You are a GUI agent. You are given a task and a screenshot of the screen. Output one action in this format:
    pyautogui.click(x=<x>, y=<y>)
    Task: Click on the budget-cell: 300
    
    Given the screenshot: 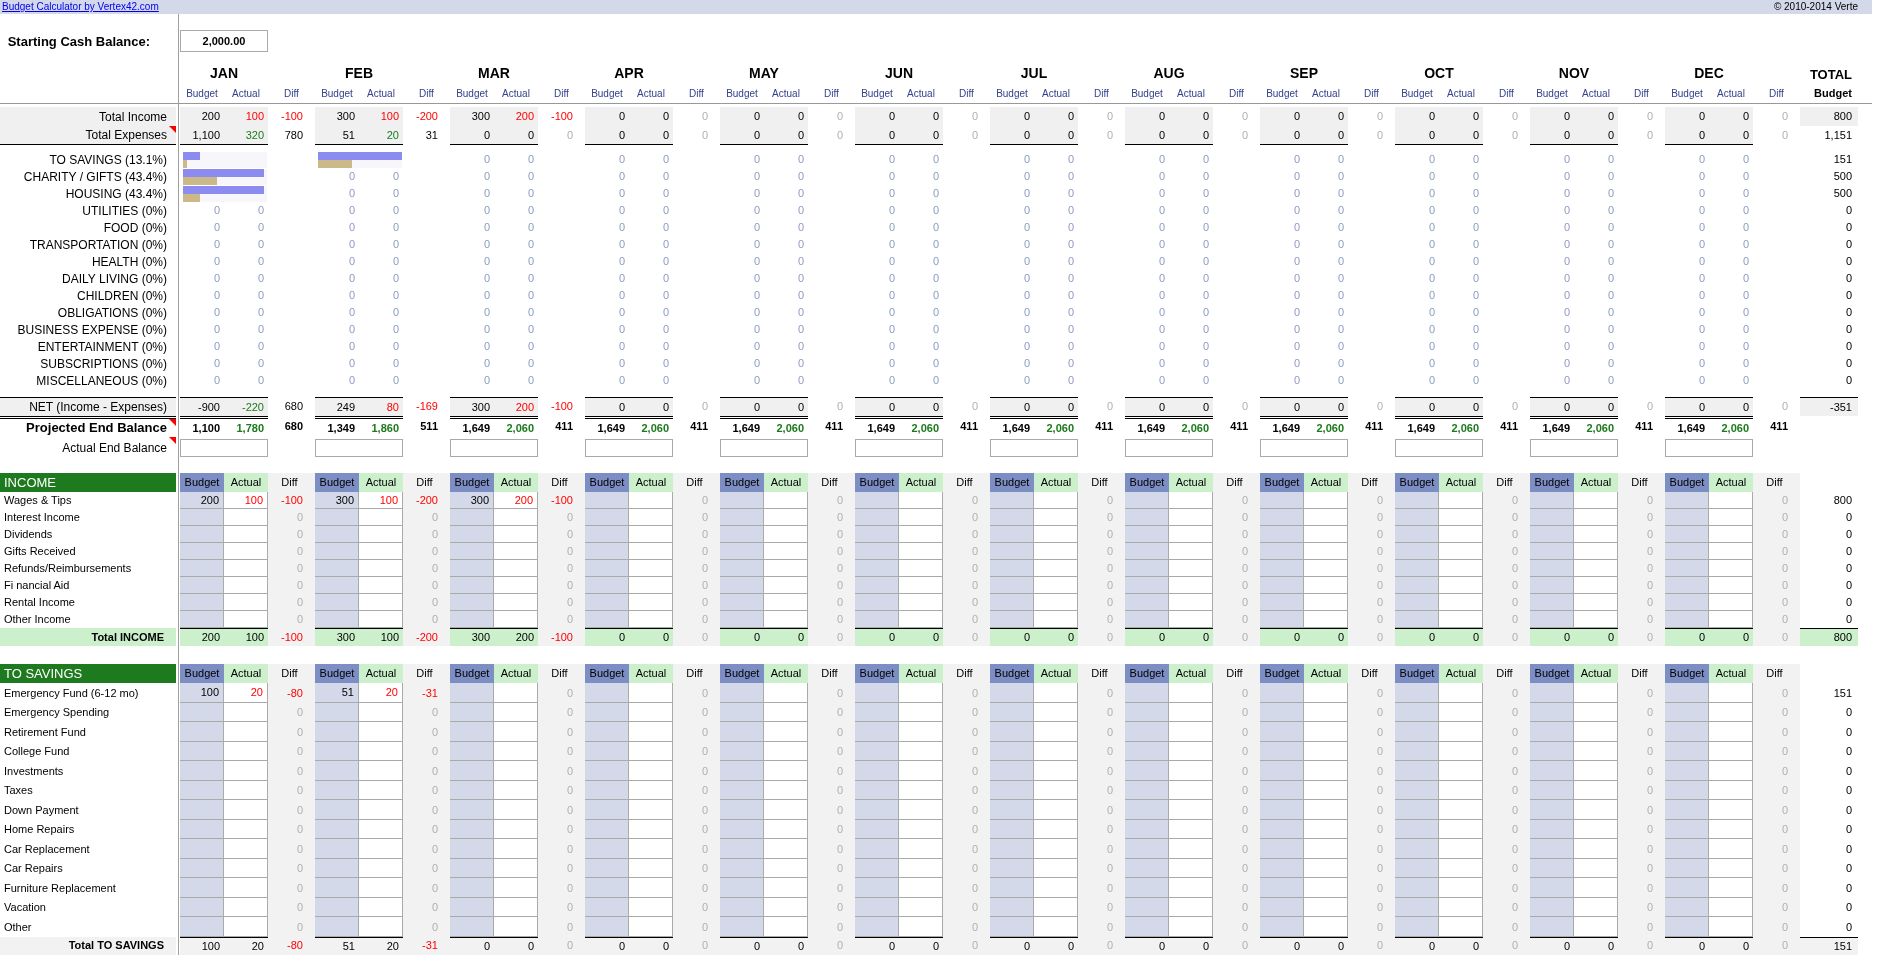 What is the action you would take?
    pyautogui.click(x=337, y=500)
    